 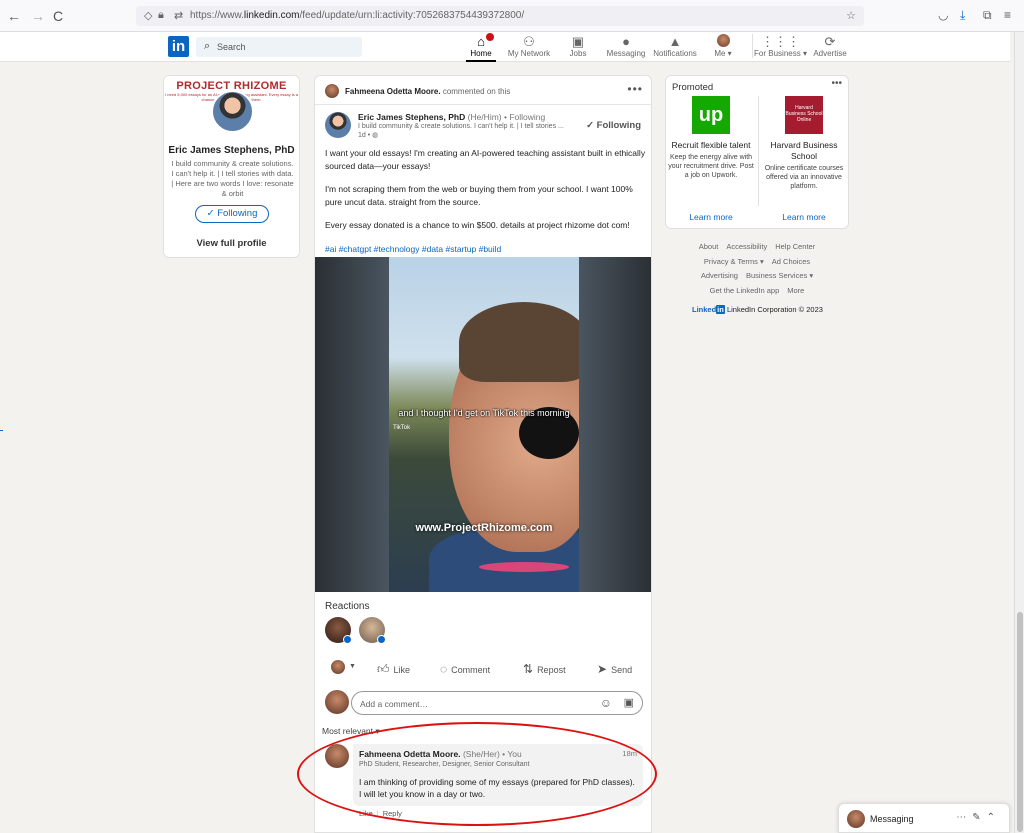 I want to click on linkedin-logo: in, so click(x=178, y=46).